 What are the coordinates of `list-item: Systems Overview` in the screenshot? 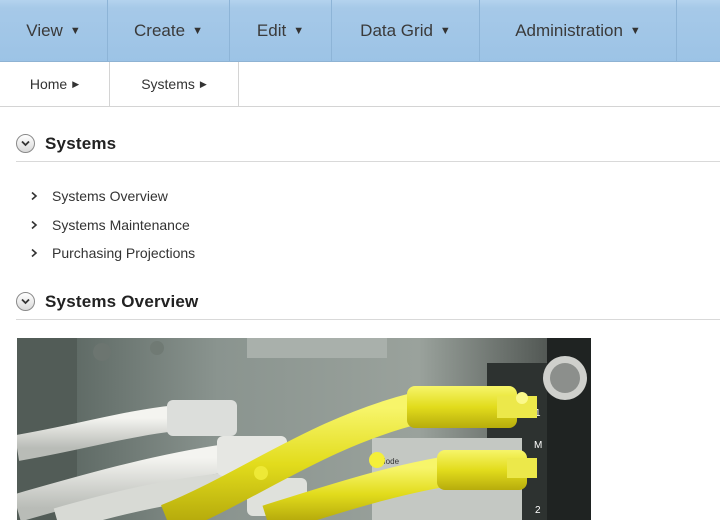 It's located at (112, 196).